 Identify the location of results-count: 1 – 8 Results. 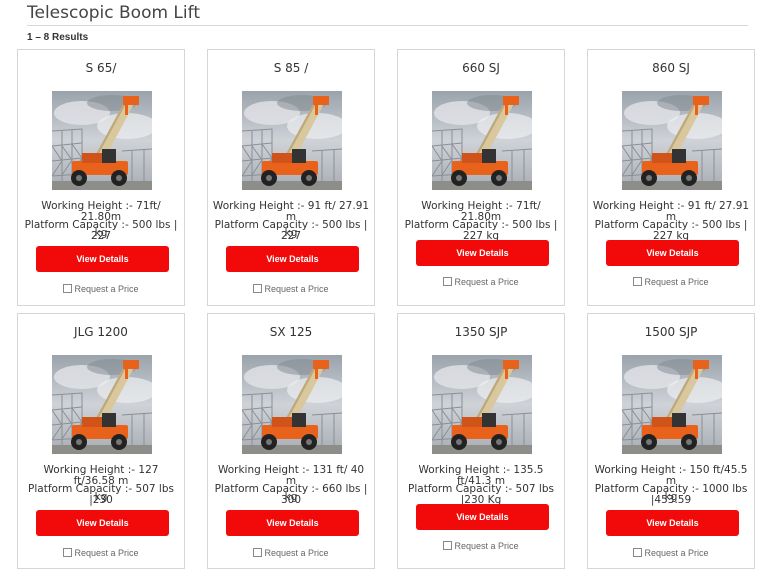
(58, 37).